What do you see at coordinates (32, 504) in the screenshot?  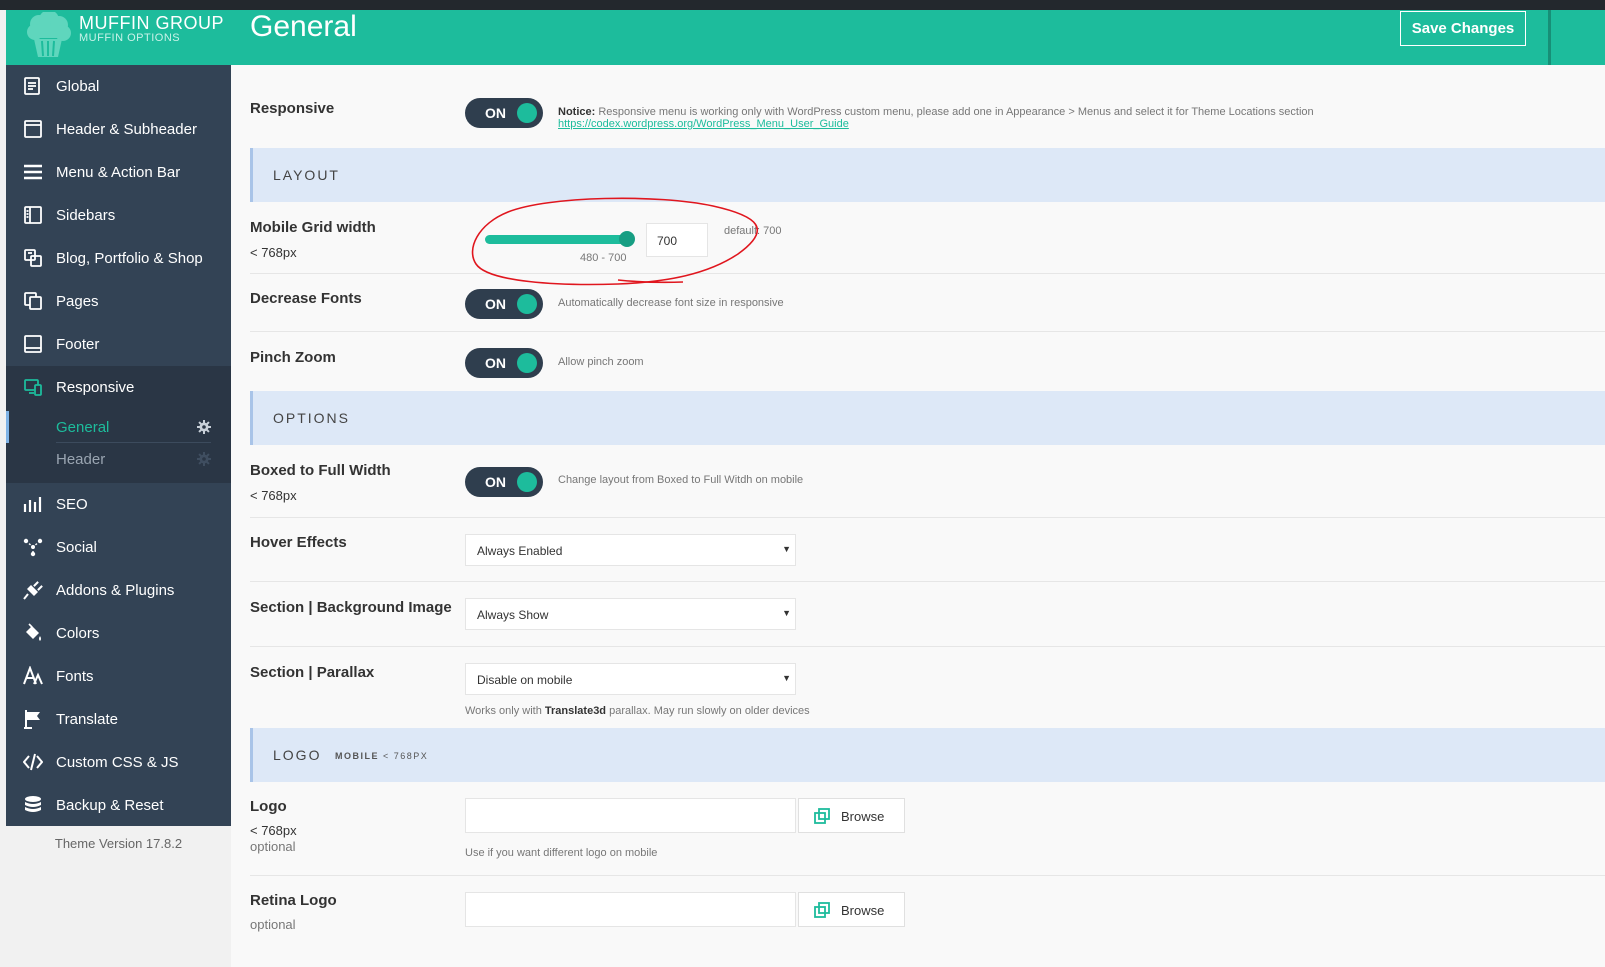 I see `bar-chart-icon` at bounding box center [32, 504].